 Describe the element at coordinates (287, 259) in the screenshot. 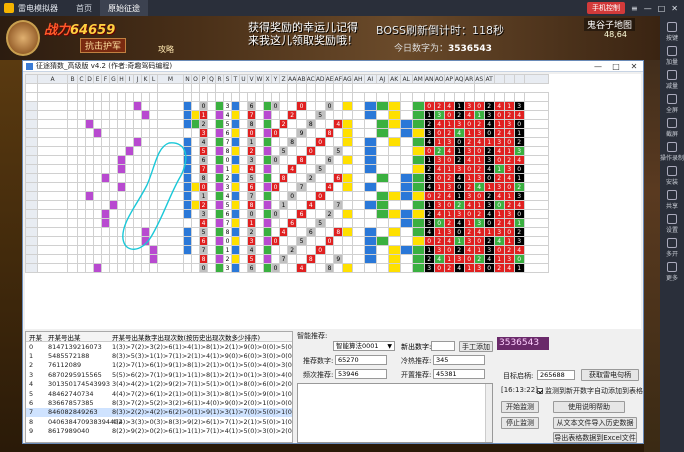

I see `table-row: 8257892413024130` at that location.